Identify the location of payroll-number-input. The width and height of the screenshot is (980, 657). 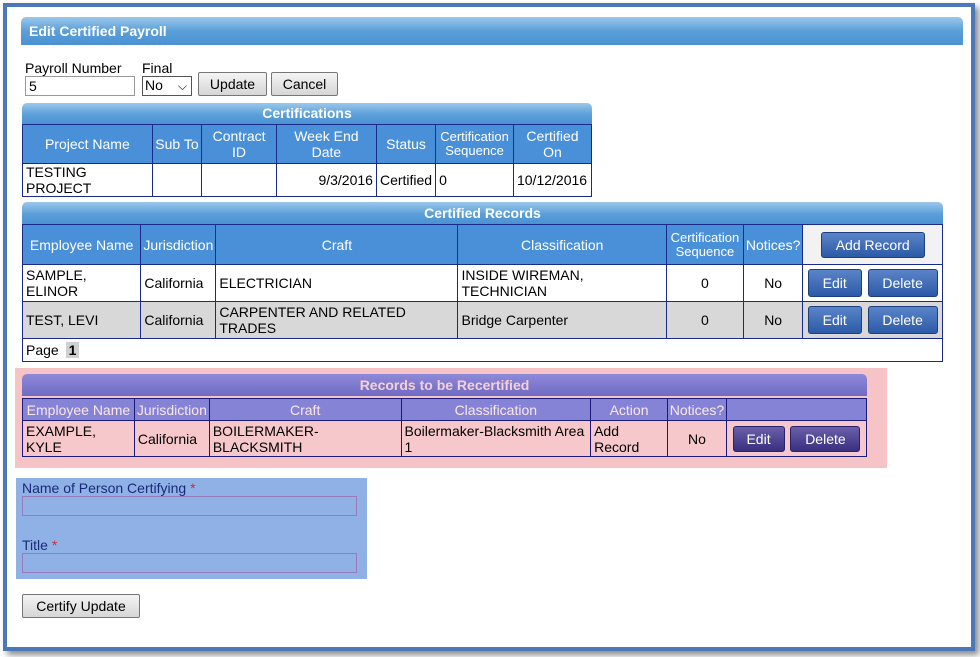
(80, 86).